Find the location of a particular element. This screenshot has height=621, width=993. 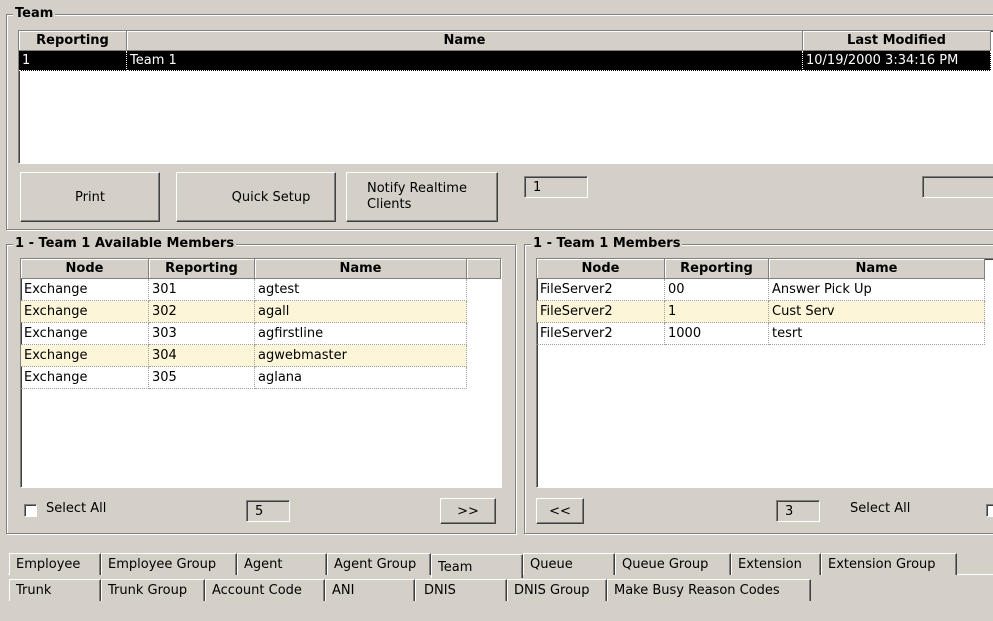

tab-trunk: Trunk is located at coordinates (55, 590).